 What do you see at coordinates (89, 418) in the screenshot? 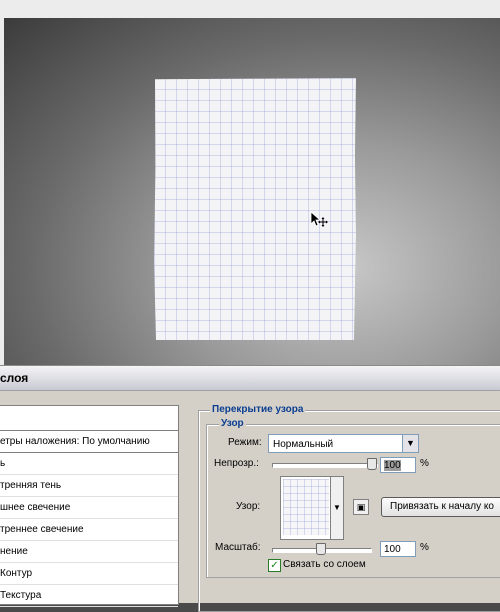
I see `styles-list-header` at bounding box center [89, 418].